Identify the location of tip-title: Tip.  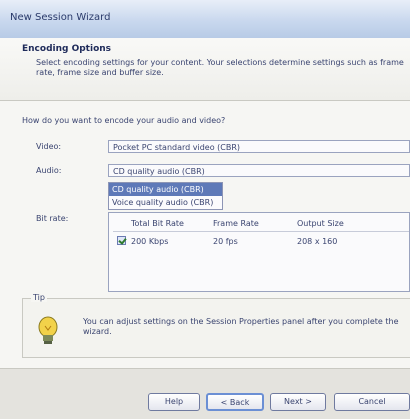
(39, 297).